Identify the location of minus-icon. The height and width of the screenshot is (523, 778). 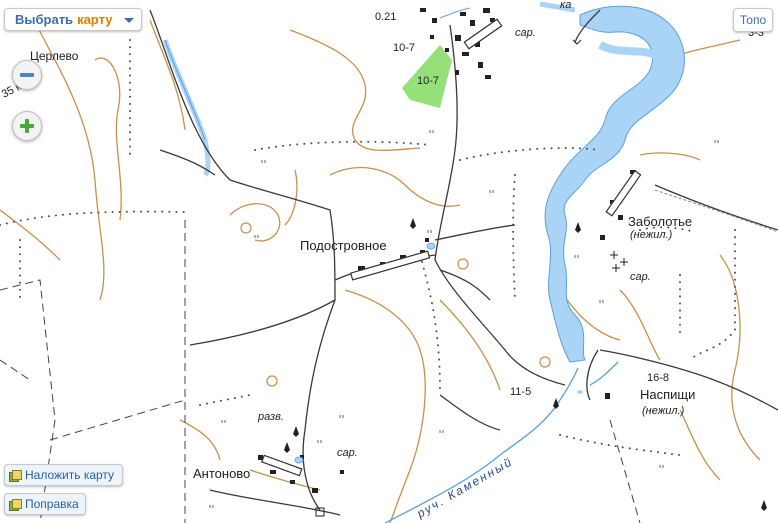
(27, 75).